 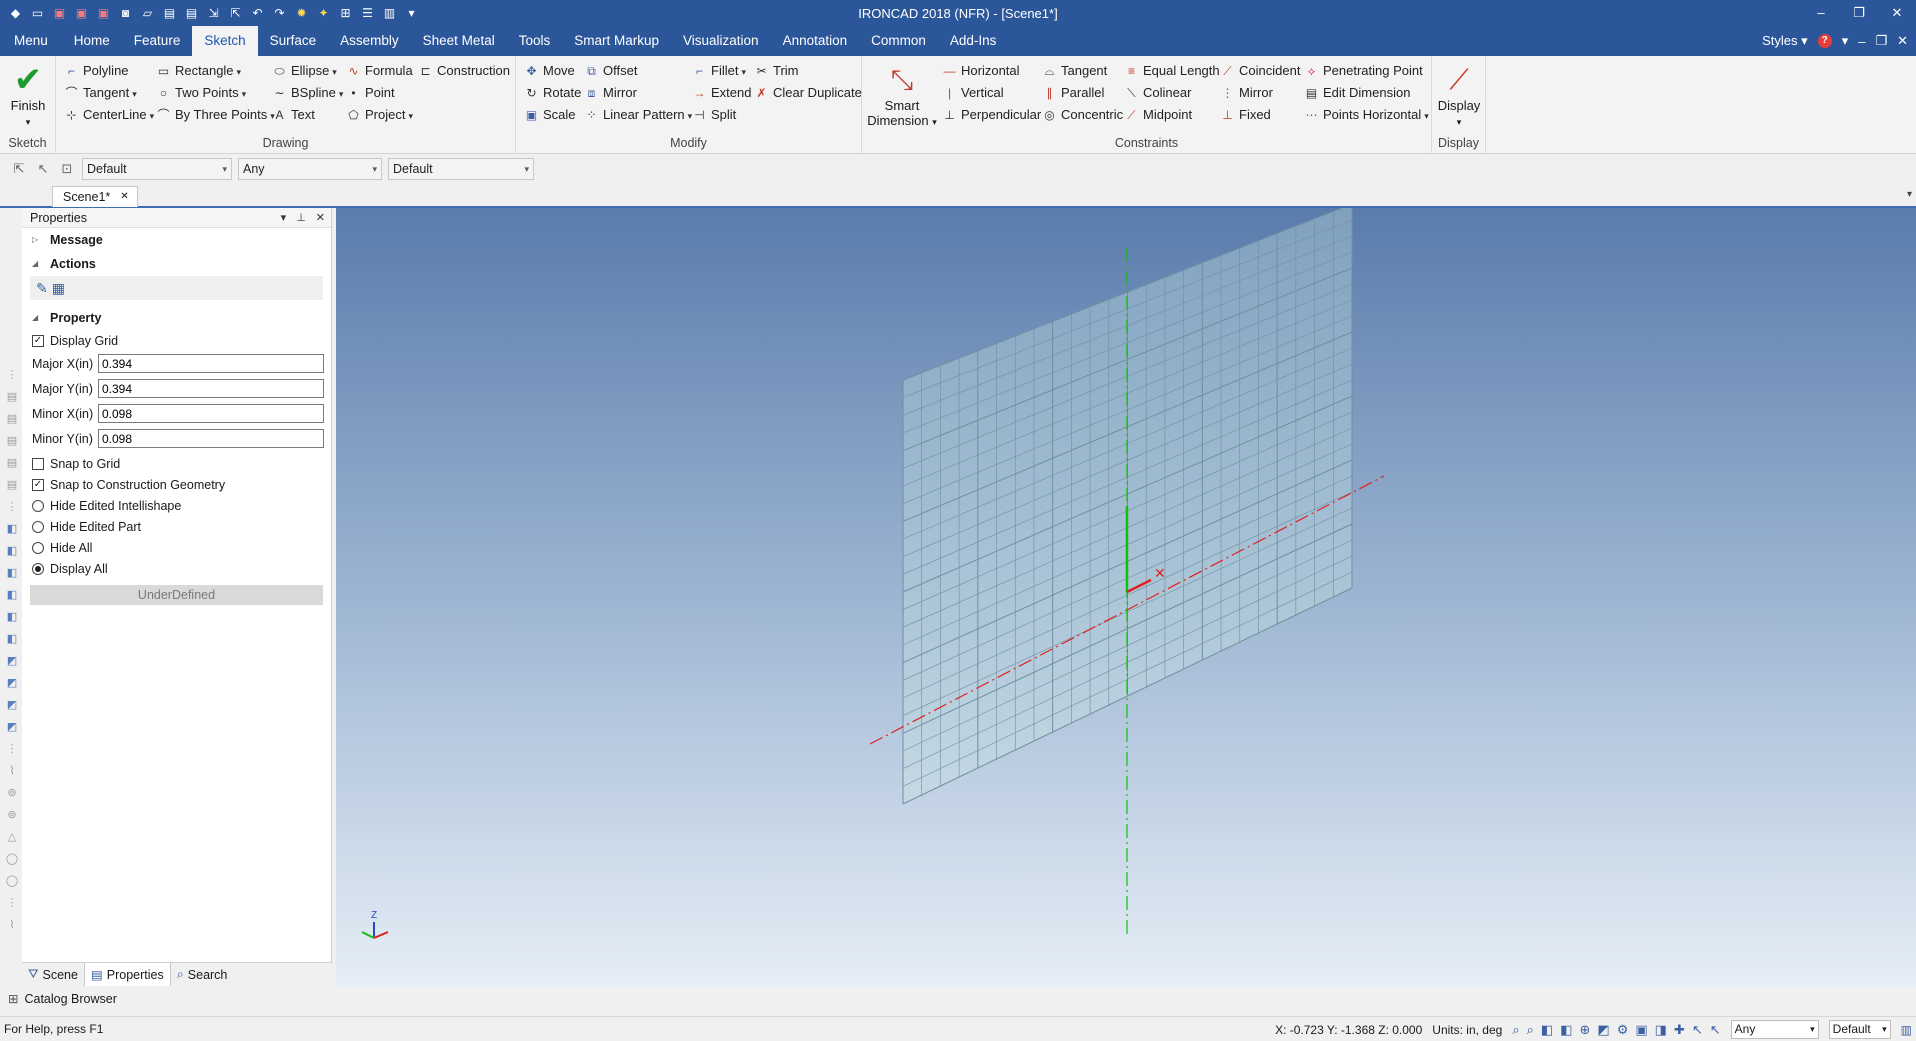 What do you see at coordinates (815, 41) in the screenshot?
I see `tab-annotation: Annotation` at bounding box center [815, 41].